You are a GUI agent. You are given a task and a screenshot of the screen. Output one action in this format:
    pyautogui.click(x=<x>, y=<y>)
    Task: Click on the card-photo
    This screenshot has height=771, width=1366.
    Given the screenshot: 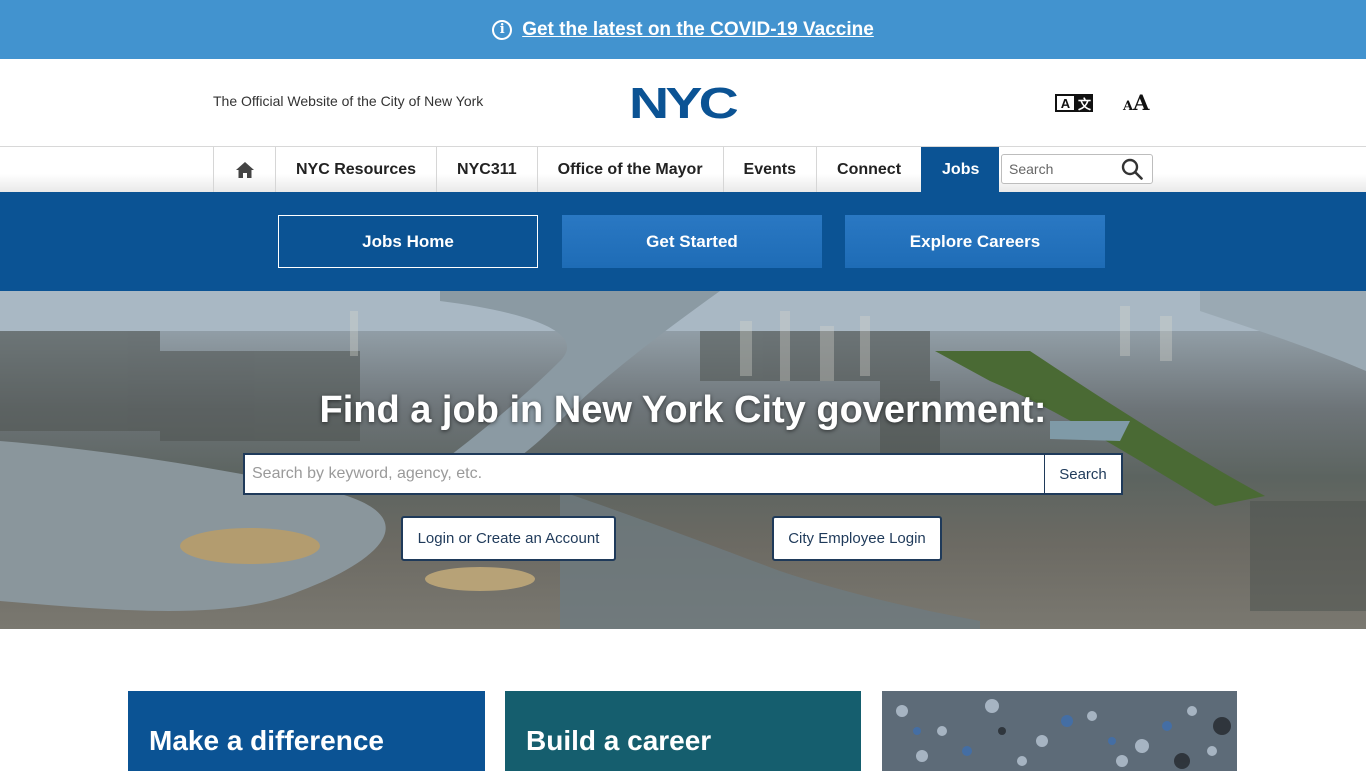 What is the action you would take?
    pyautogui.click(x=1059, y=731)
    